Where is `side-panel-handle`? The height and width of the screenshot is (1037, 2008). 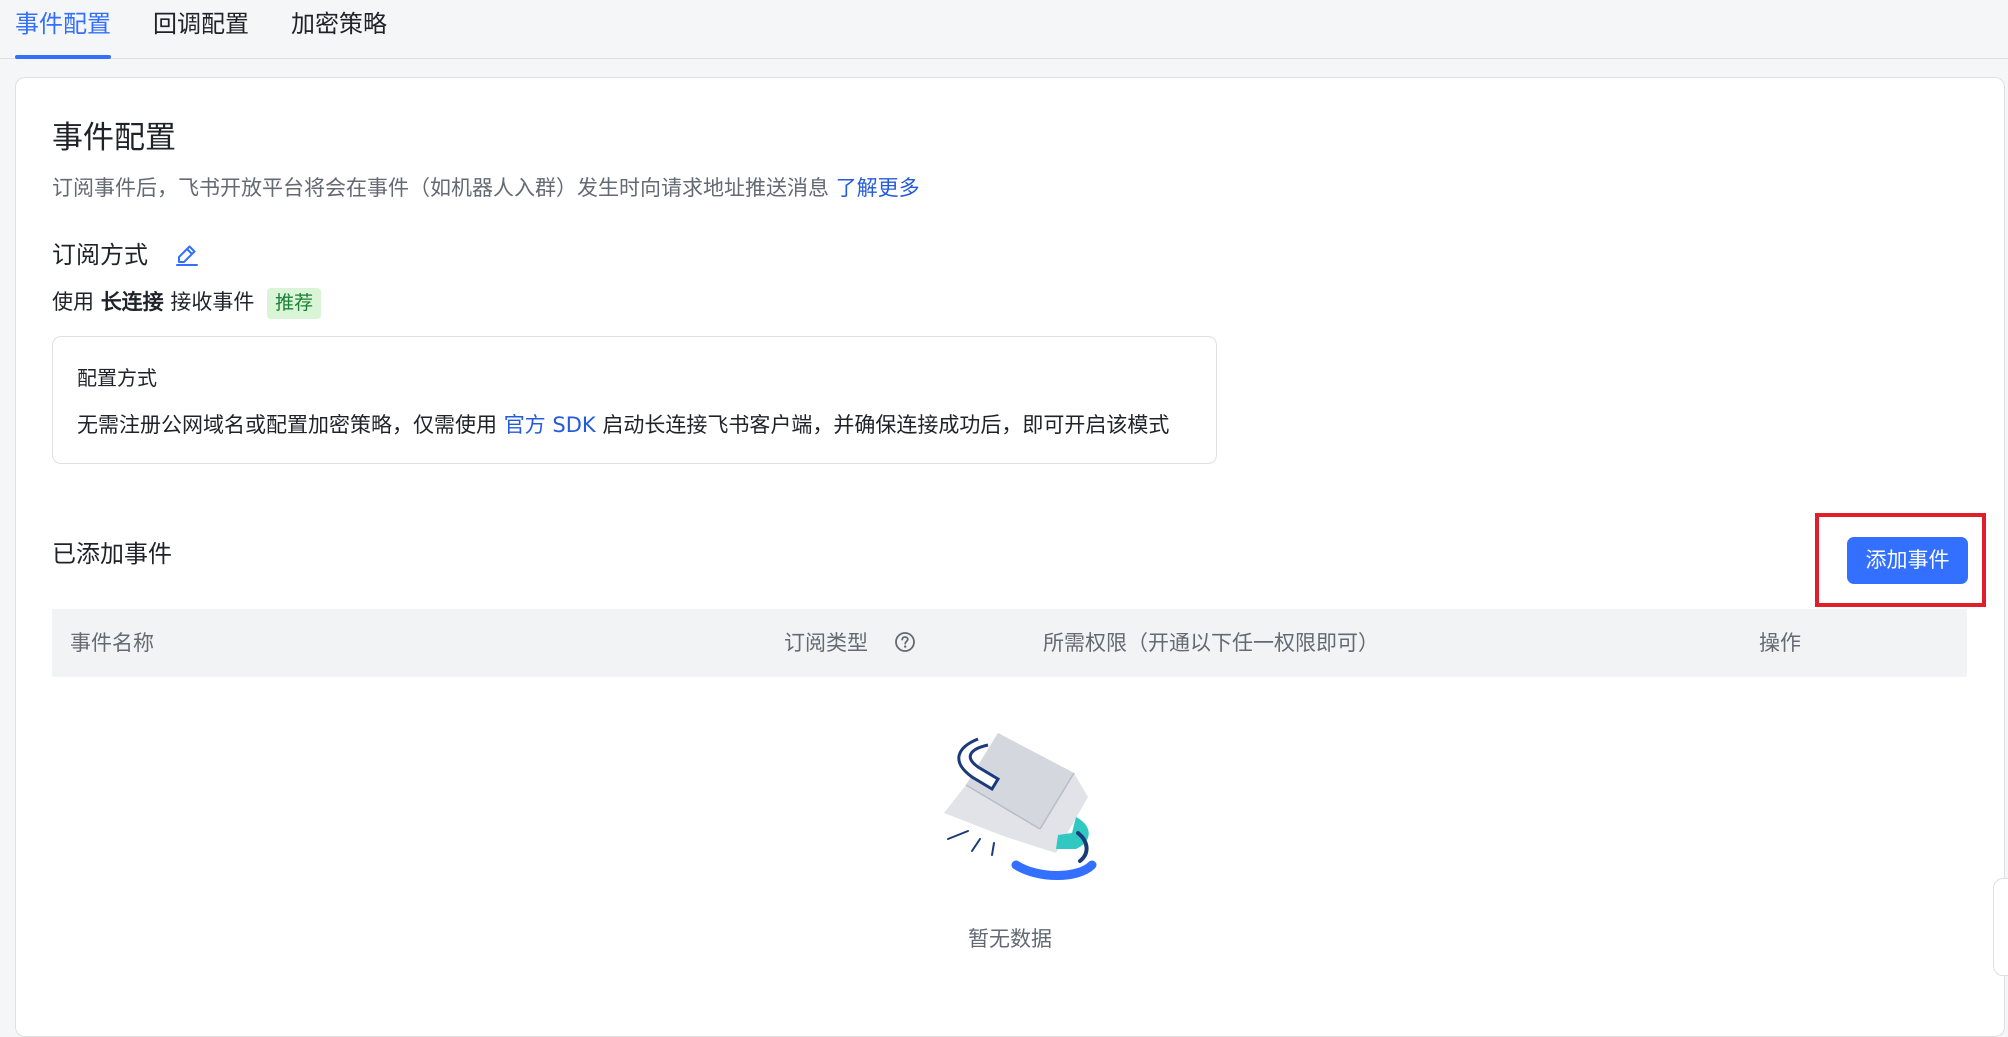 side-panel-handle is located at coordinates (2000, 927).